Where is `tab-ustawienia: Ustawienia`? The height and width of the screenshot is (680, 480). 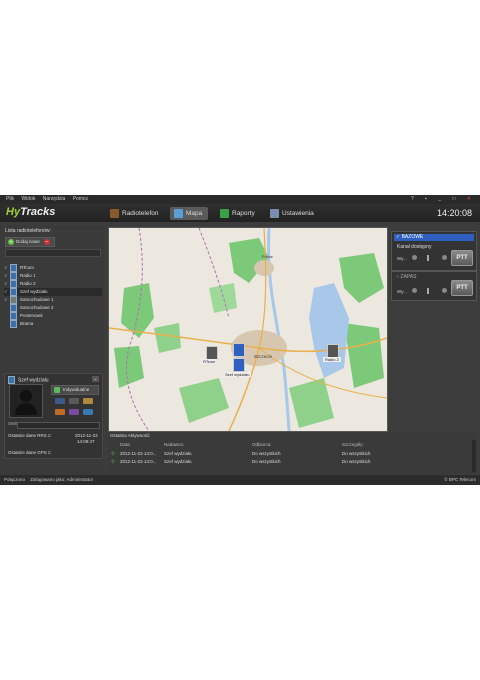
tab-ustawienia: Ustawienia is located at coordinates (293, 213).